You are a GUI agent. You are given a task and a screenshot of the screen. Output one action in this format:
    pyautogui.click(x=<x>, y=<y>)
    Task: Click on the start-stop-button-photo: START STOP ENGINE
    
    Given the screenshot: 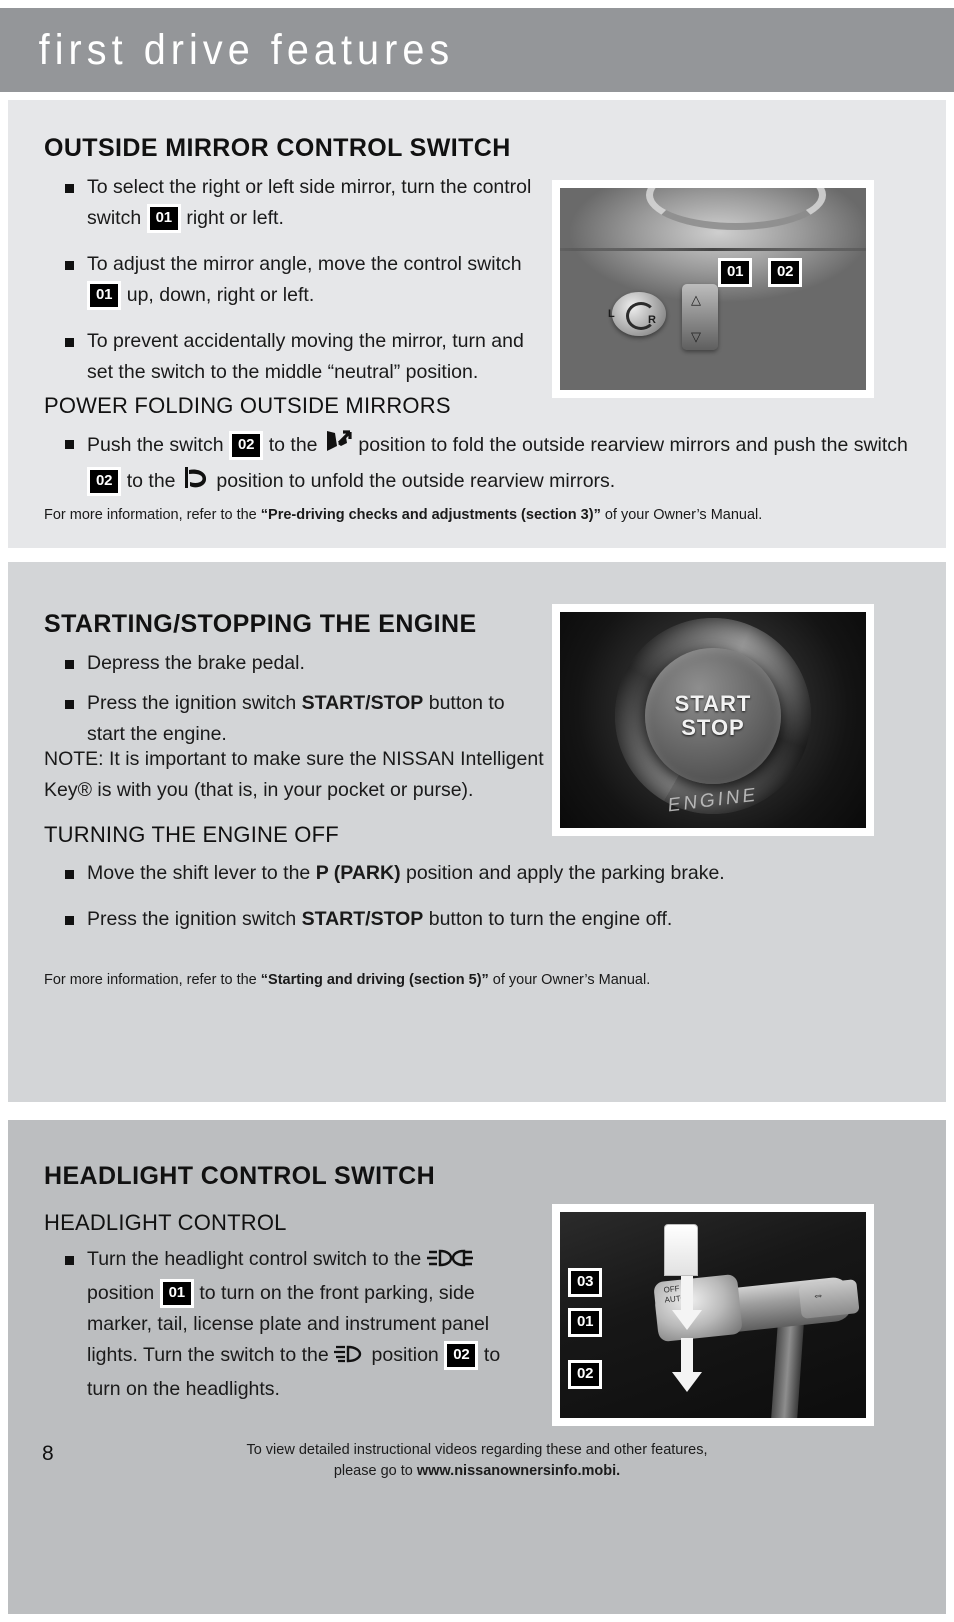 What is the action you would take?
    pyautogui.click(x=713, y=720)
    